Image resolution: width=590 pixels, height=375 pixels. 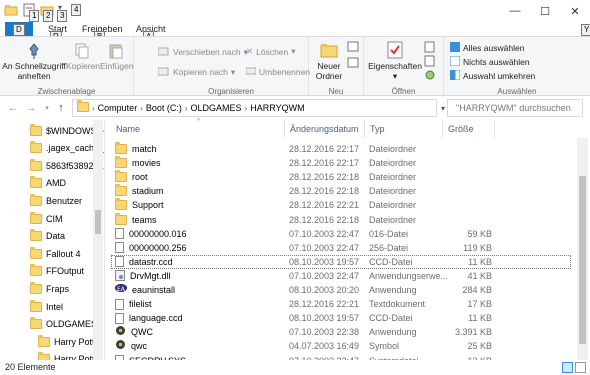 What do you see at coordinates (151, 248) in the screenshot?
I see `file-name-cell: 00000000.256` at bounding box center [151, 248].